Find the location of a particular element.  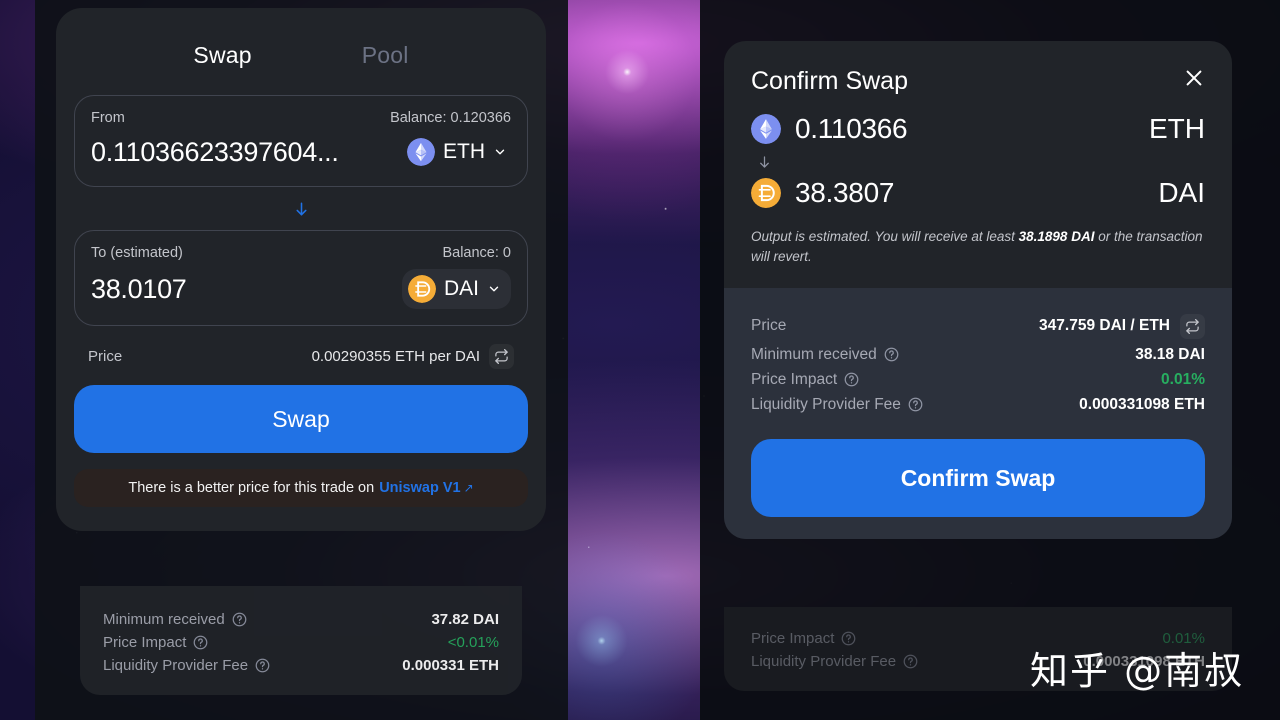

modal-from-row: 0.110366 ETH is located at coordinates (978, 129).